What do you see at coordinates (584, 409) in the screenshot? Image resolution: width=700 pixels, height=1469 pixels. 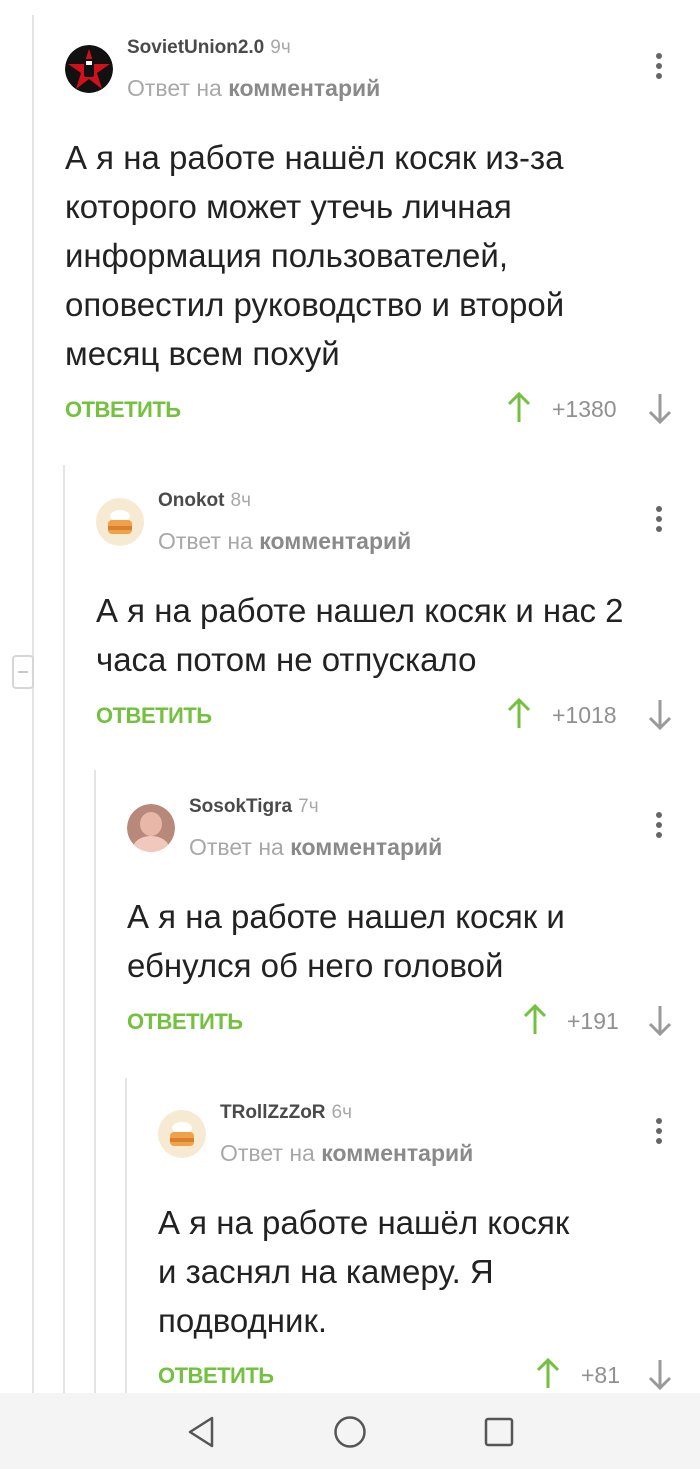 I see `rating-value: +1380` at bounding box center [584, 409].